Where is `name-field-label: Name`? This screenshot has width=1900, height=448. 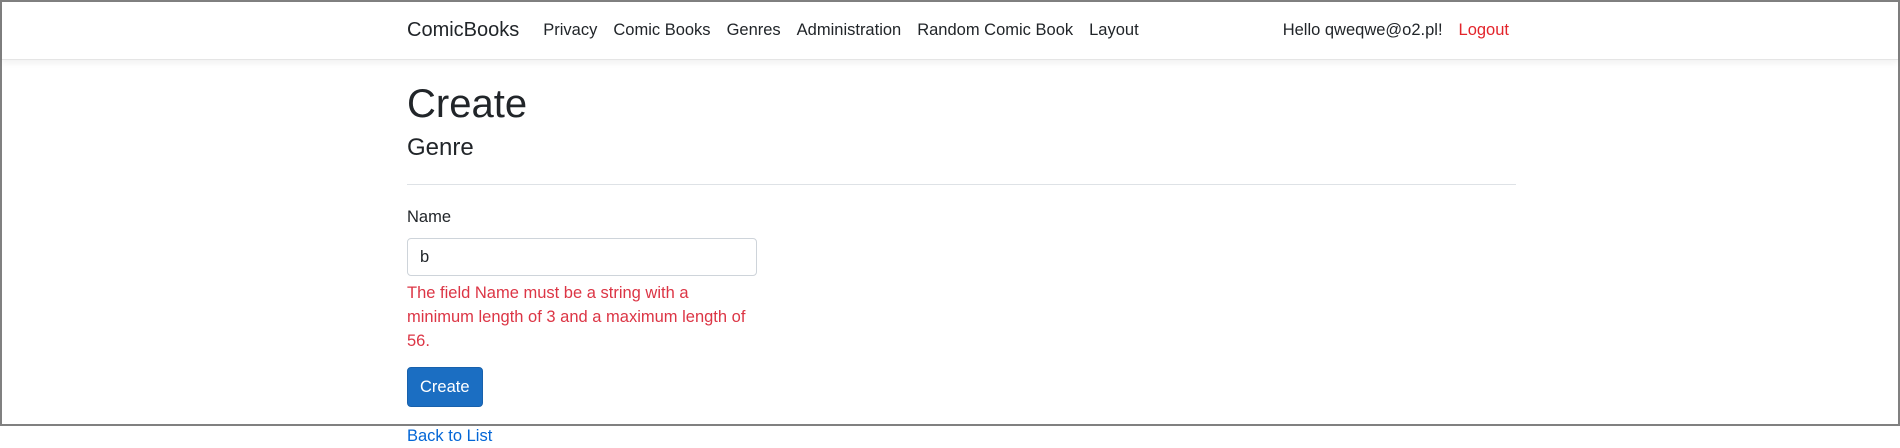 name-field-label: Name is located at coordinates (429, 217).